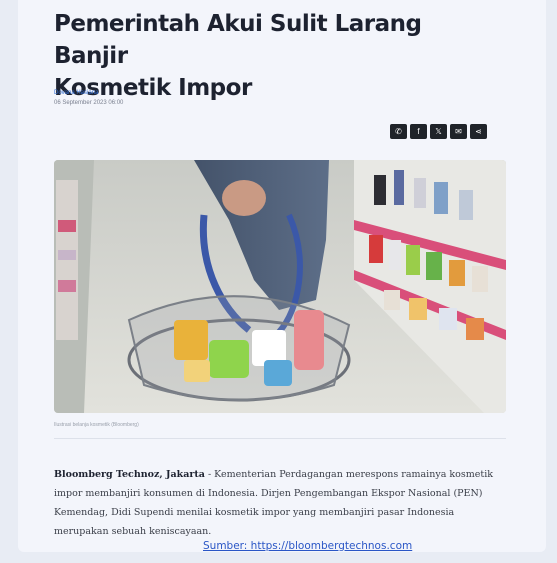  Describe the element at coordinates (76, 93) in the screenshot. I see `author-link: Dovana Hasiana` at that location.